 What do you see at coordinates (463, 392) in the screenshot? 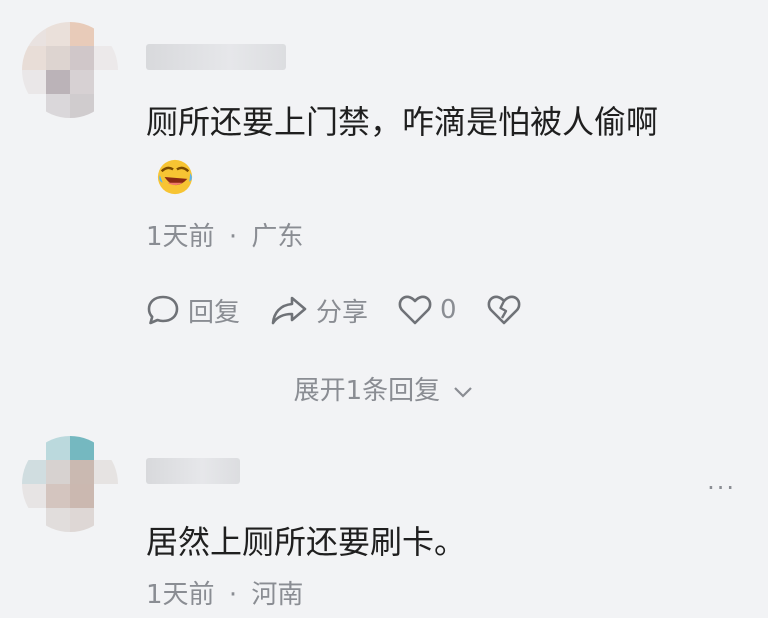
I see `chevron-down-icon` at bounding box center [463, 392].